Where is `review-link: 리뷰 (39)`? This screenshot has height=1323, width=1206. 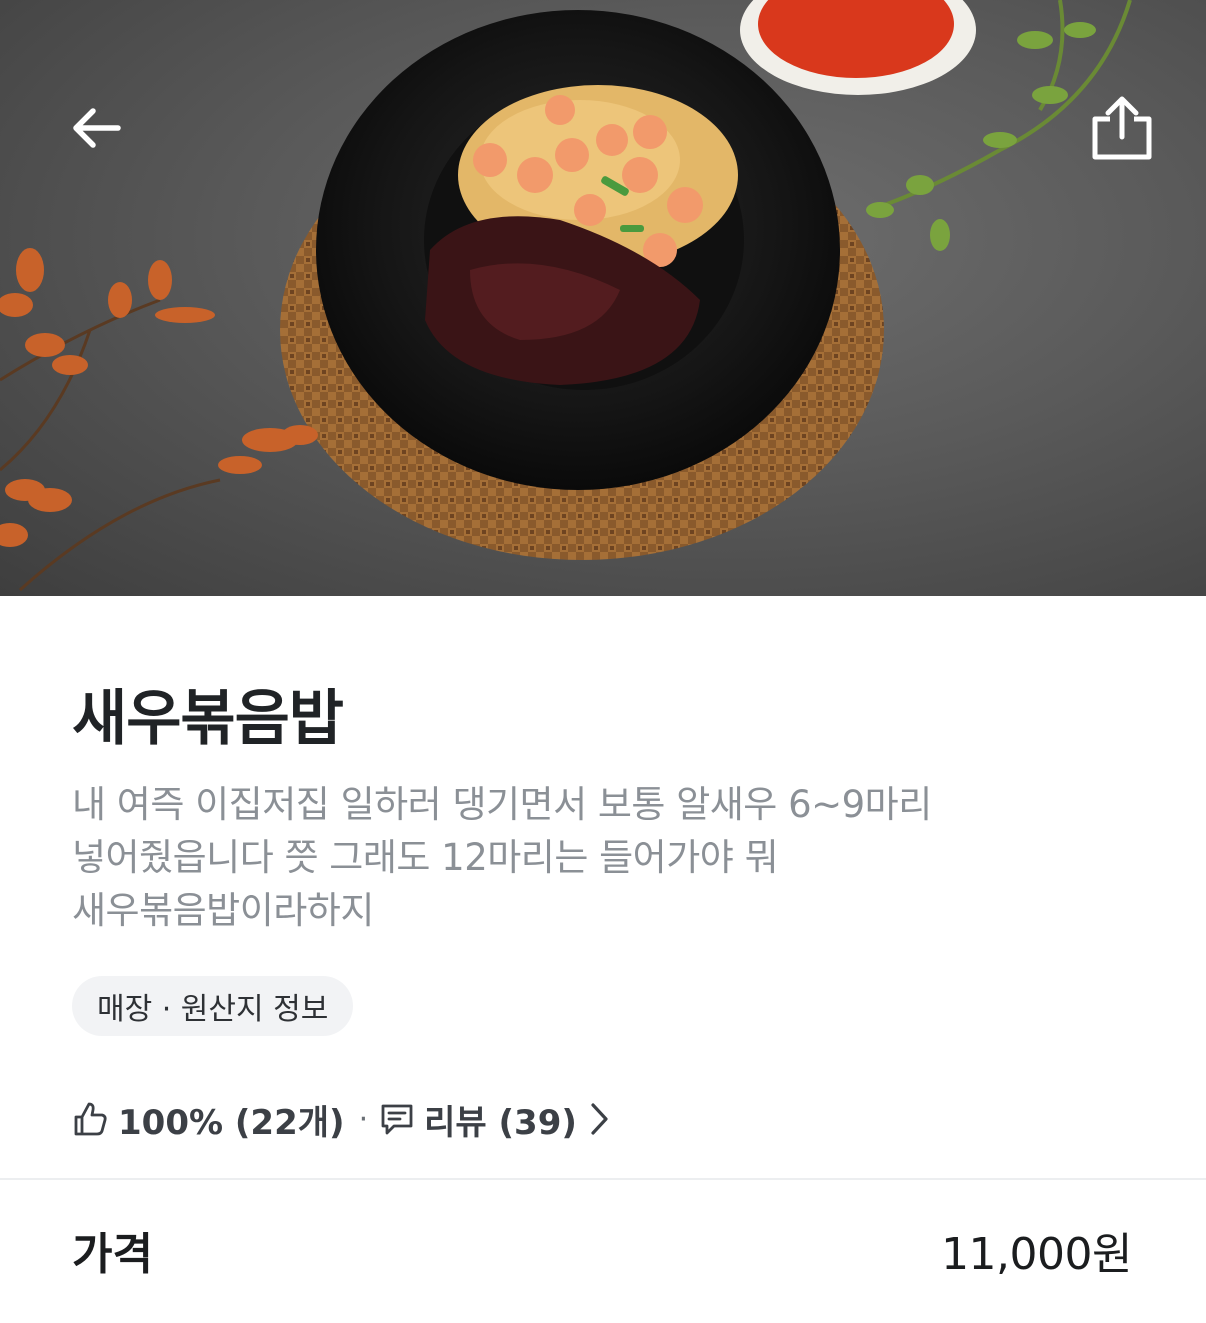
review-link: 리뷰 (39) is located at coordinates (495, 1119).